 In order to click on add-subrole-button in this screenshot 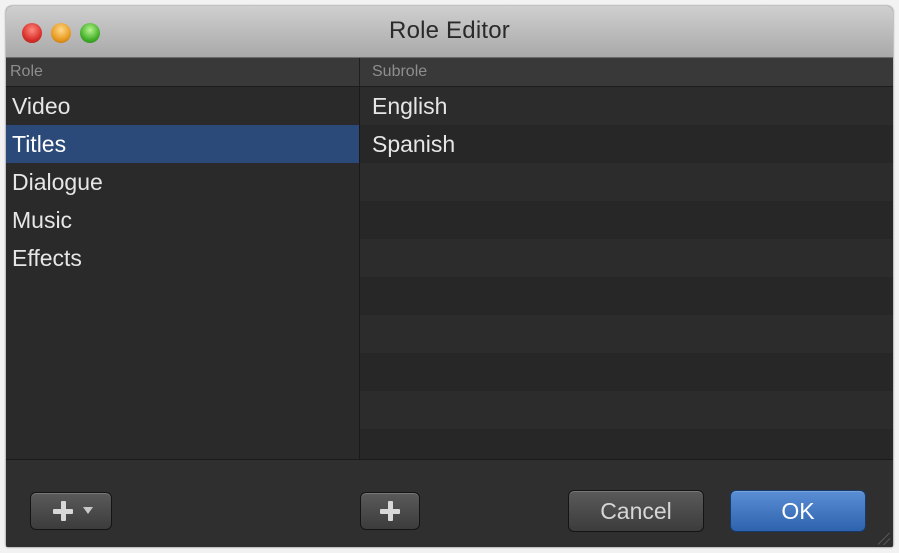, I will do `click(390, 511)`.